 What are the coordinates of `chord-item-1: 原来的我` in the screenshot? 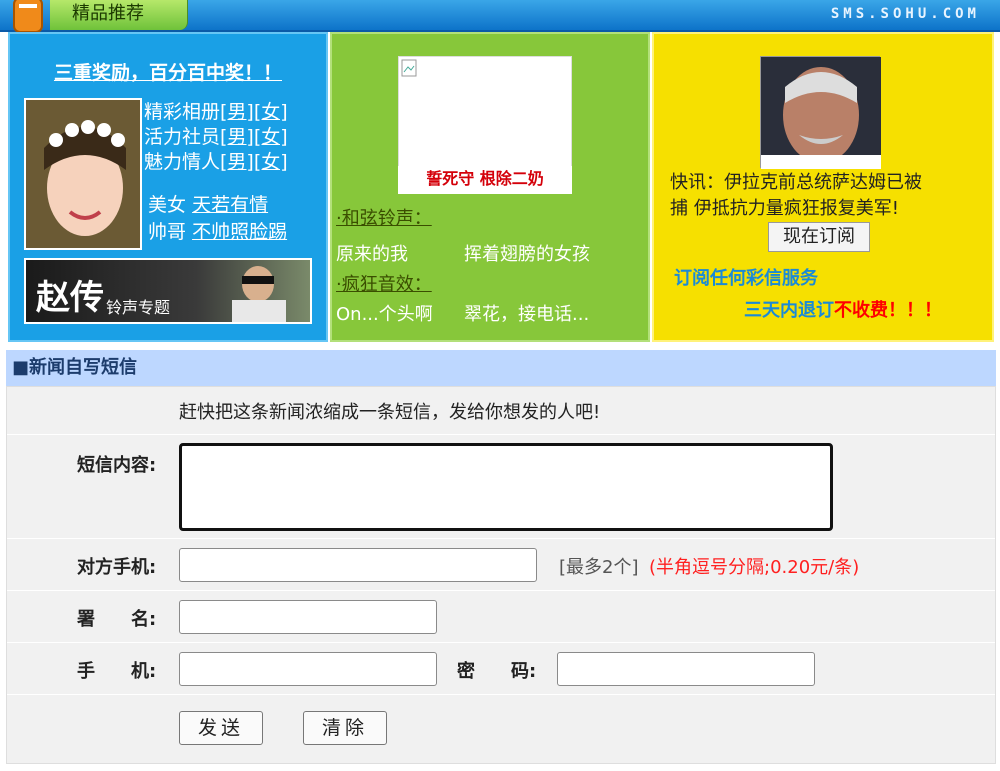 It's located at (372, 253).